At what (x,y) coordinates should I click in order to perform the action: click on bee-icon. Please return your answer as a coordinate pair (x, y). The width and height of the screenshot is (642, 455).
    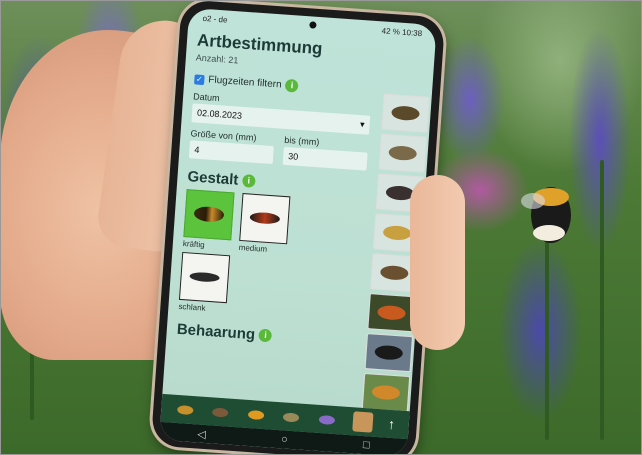
    Looking at the image, I should click on (209, 214).